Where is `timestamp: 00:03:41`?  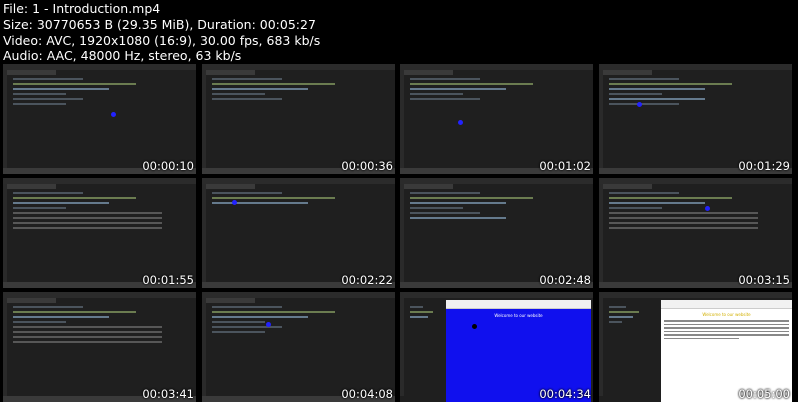 timestamp: 00:03:41 is located at coordinates (168, 394).